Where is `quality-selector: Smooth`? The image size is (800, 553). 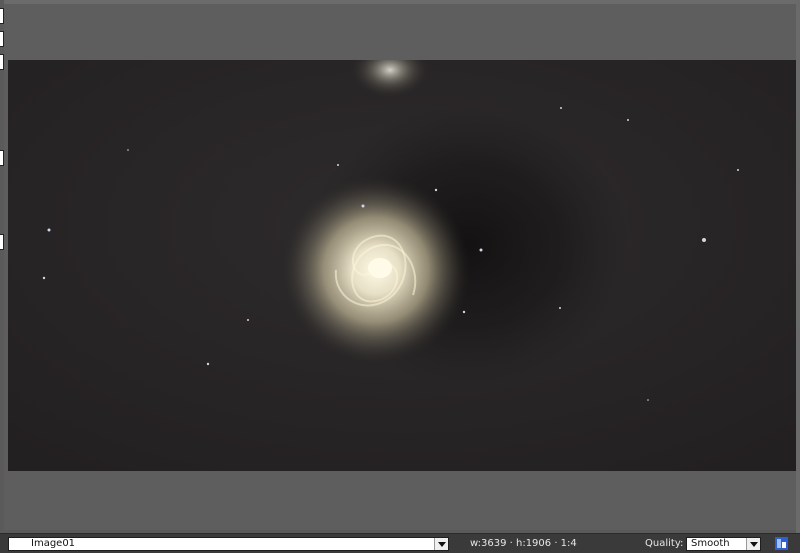 quality-selector: Smooth is located at coordinates (723, 544).